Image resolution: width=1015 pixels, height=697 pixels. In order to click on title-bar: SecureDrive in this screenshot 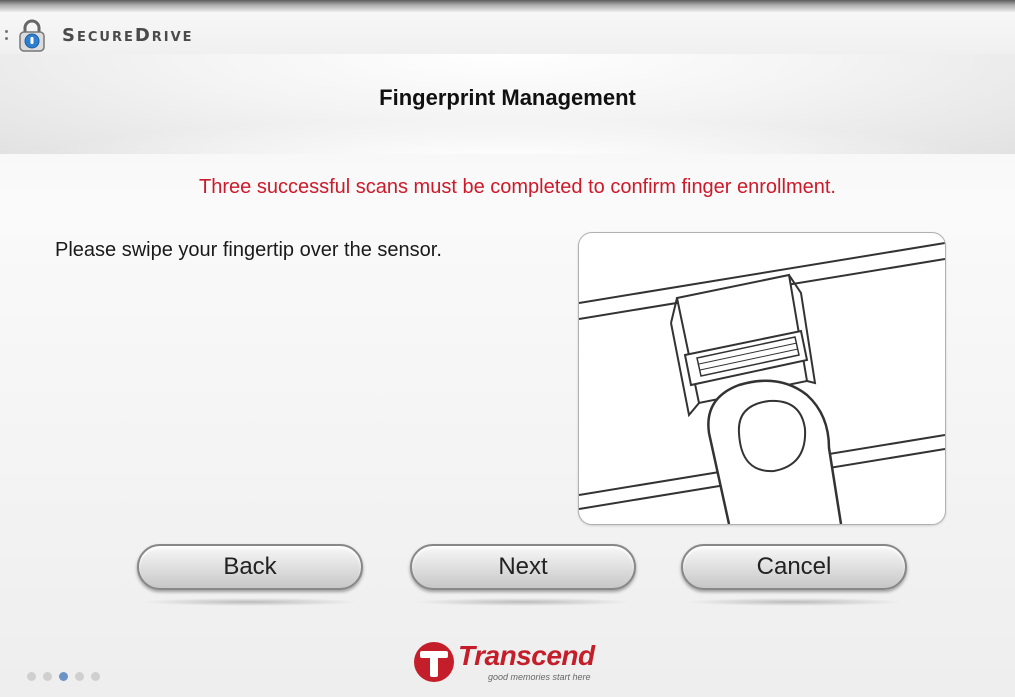, I will do `click(507, 33)`.